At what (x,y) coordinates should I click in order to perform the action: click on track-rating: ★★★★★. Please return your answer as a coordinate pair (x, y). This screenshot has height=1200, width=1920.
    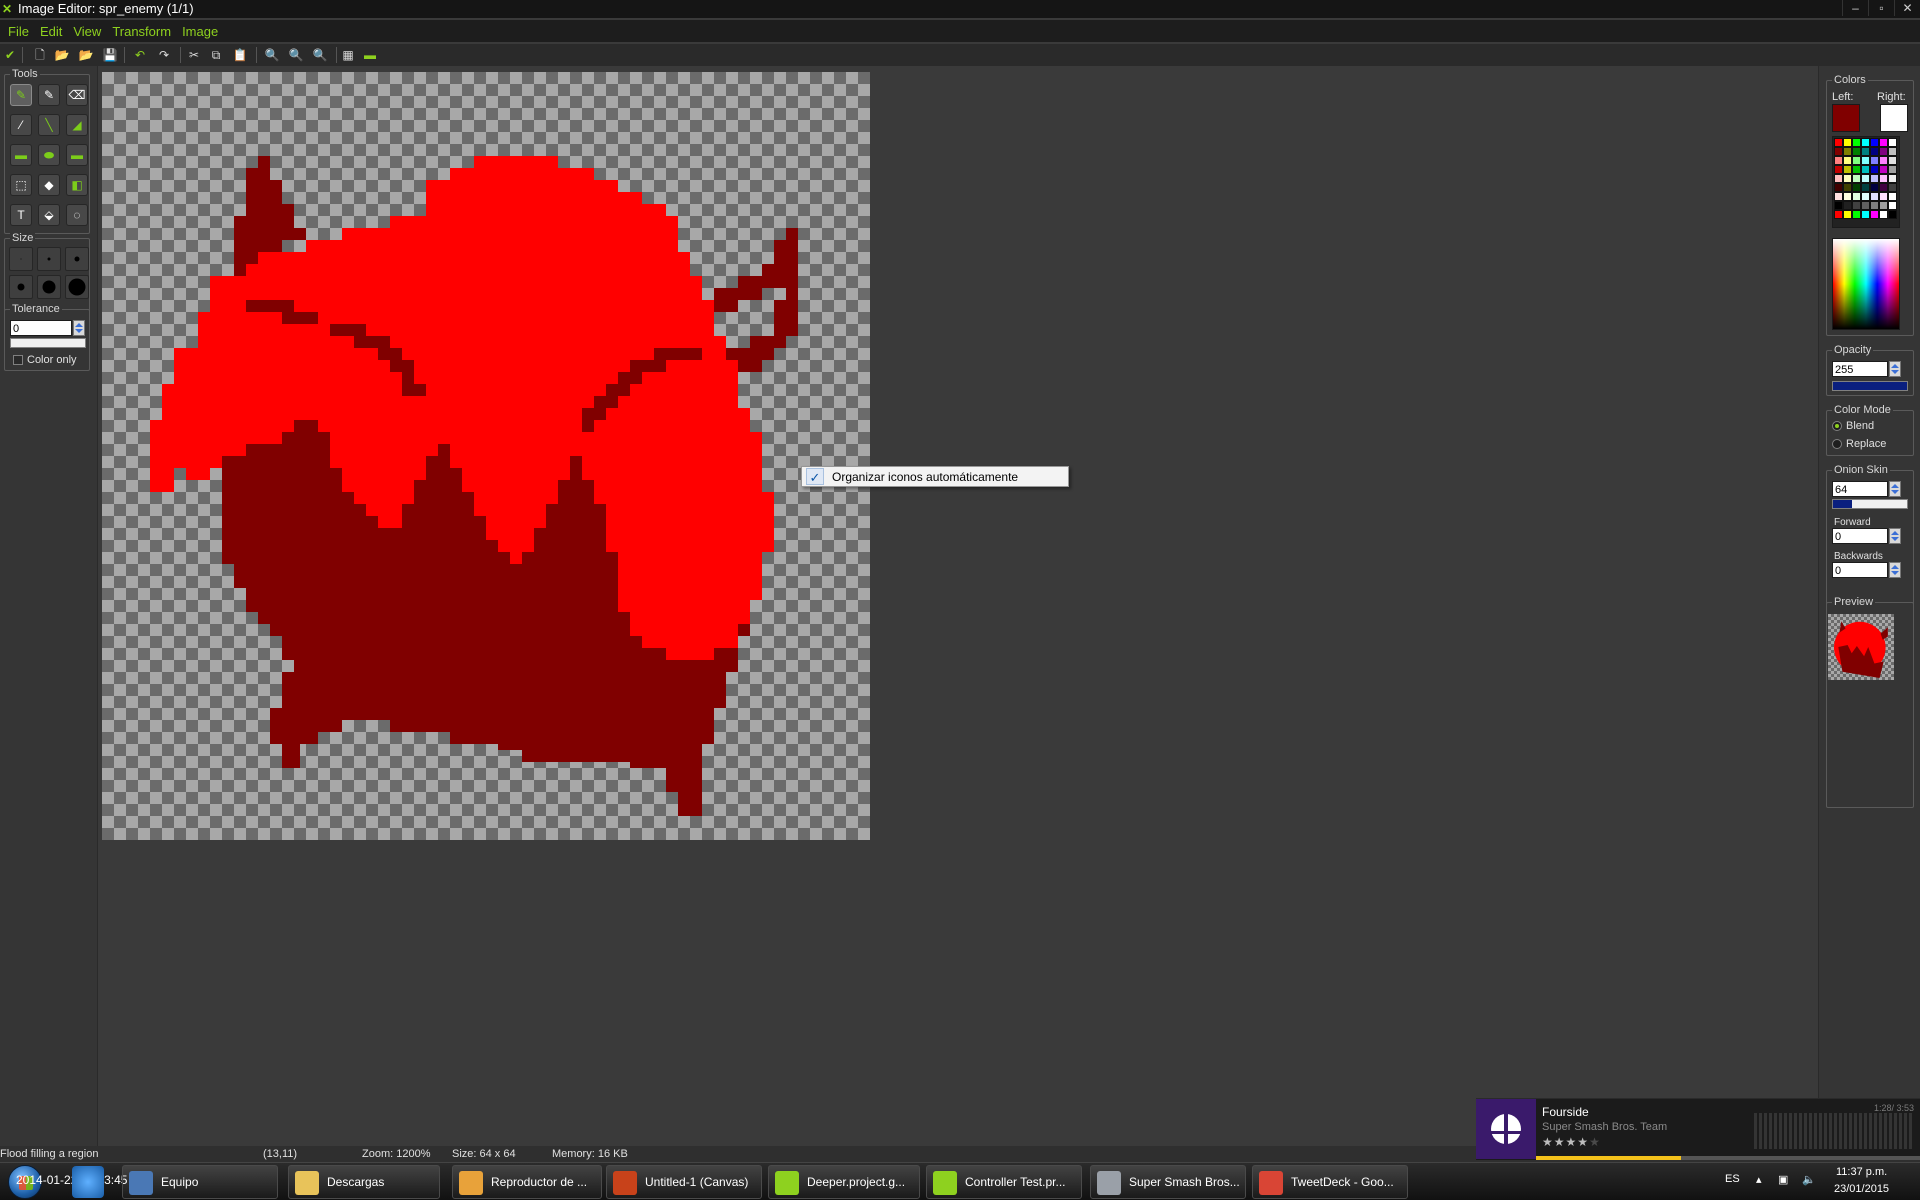
    Looking at the image, I should click on (1571, 1142).